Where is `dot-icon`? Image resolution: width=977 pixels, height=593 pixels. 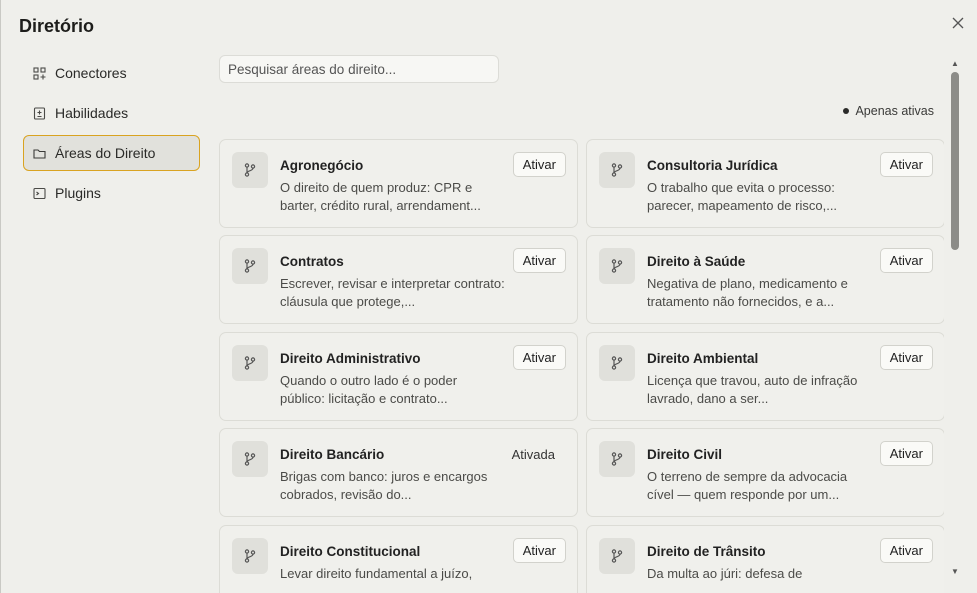 dot-icon is located at coordinates (846, 111).